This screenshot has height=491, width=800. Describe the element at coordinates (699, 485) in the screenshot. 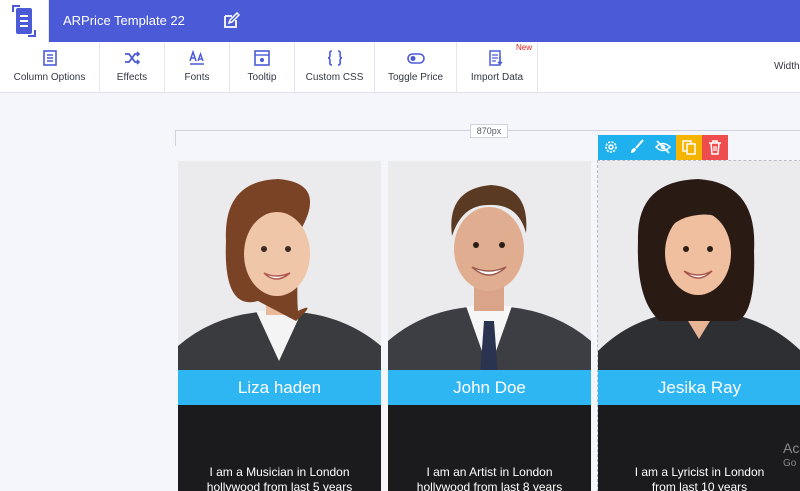

I see `description-line-2: from last 10 years` at that location.